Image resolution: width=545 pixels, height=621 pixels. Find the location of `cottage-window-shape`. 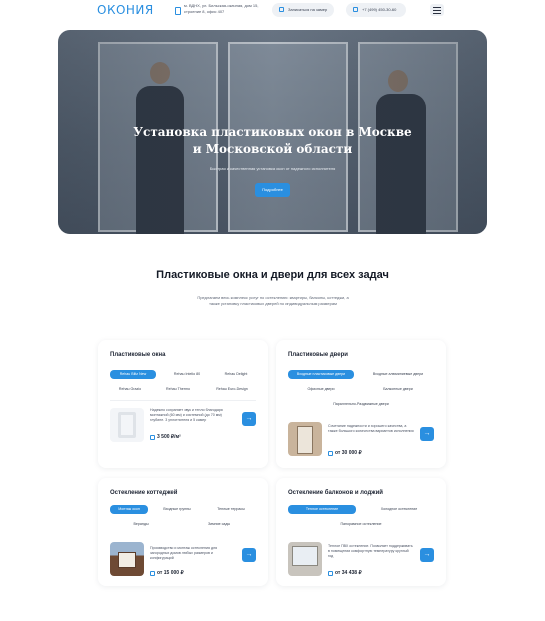

cottage-window-shape is located at coordinates (127, 560).